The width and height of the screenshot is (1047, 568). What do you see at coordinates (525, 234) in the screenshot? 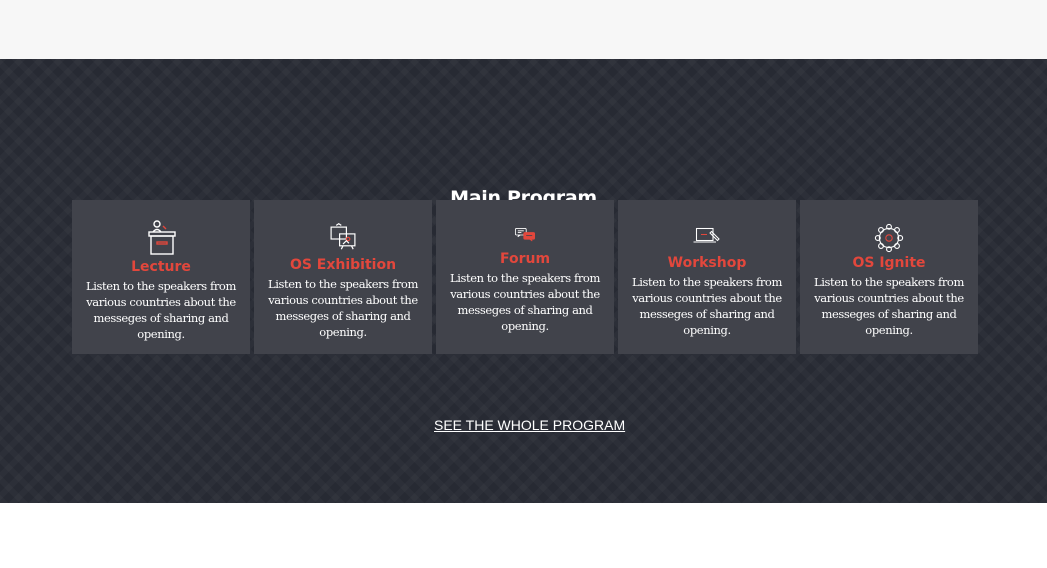
I see `chat-bubbles-icon` at bounding box center [525, 234].